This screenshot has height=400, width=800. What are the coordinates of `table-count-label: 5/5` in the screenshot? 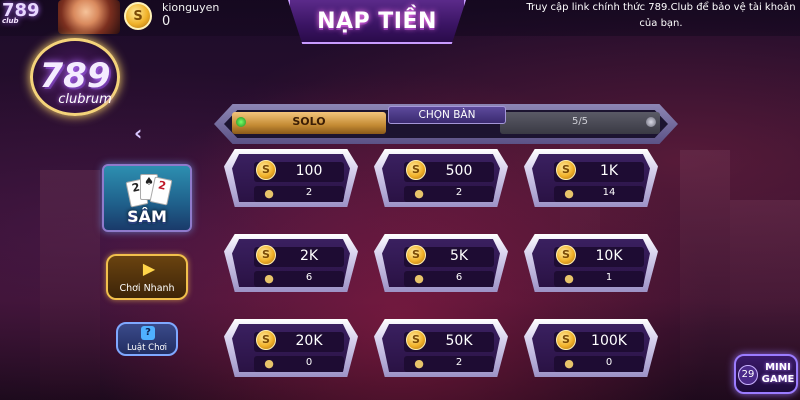 It's located at (580, 121).